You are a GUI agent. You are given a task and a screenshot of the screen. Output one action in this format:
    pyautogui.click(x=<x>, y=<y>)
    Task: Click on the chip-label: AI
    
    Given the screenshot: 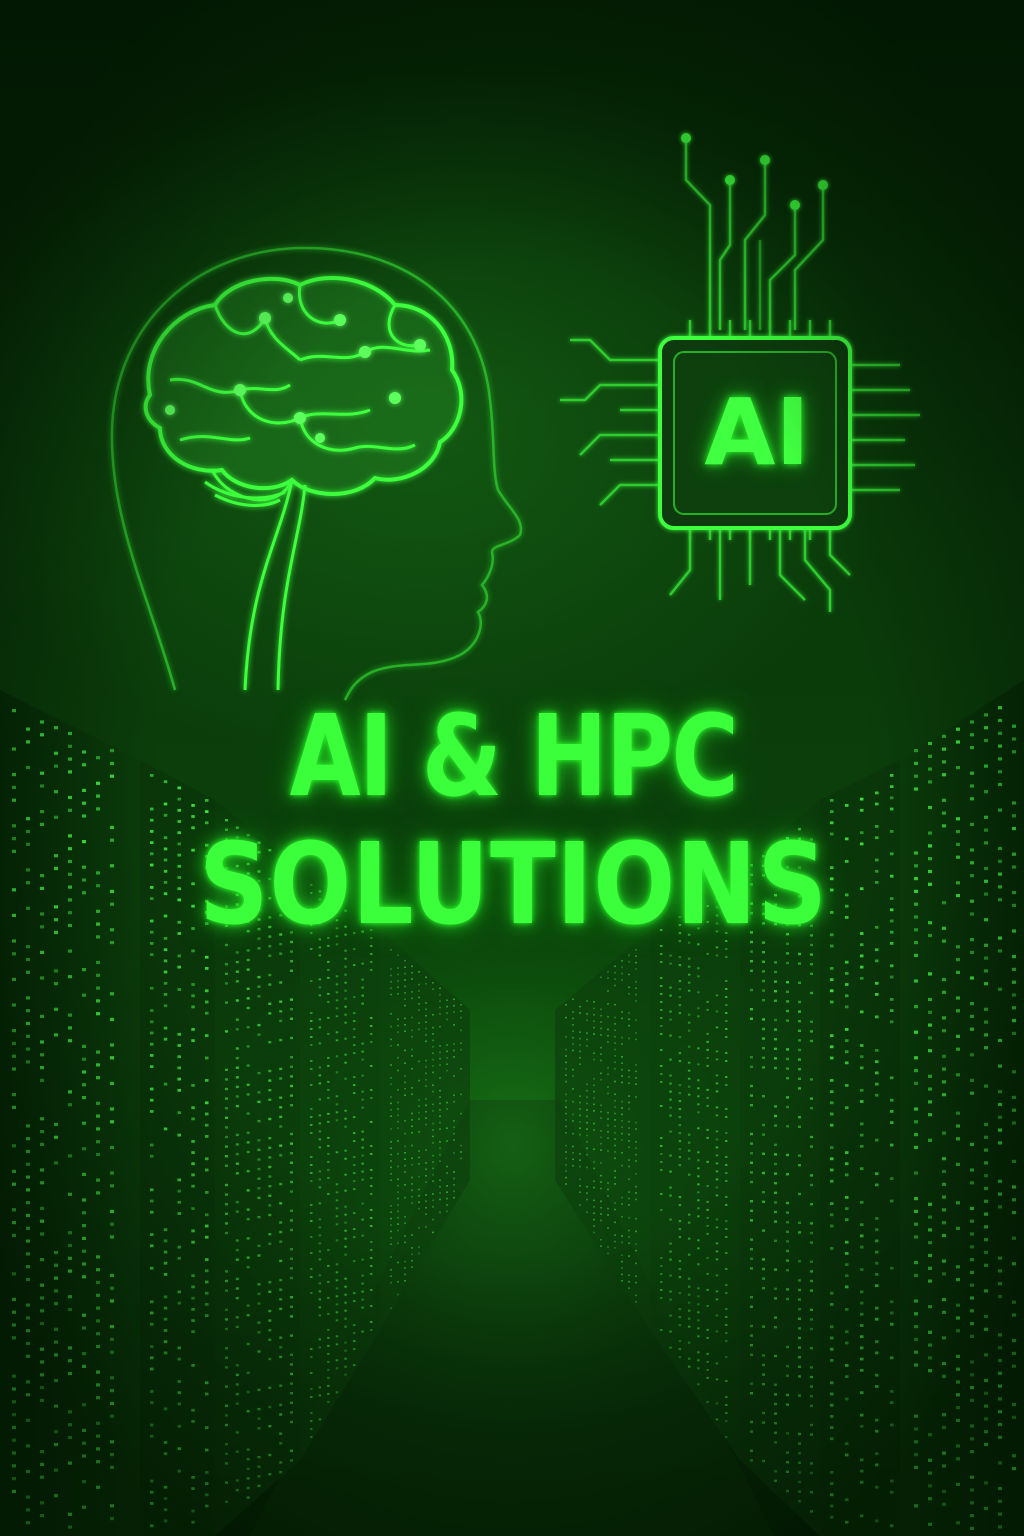 What is the action you would take?
    pyautogui.click(x=757, y=432)
    